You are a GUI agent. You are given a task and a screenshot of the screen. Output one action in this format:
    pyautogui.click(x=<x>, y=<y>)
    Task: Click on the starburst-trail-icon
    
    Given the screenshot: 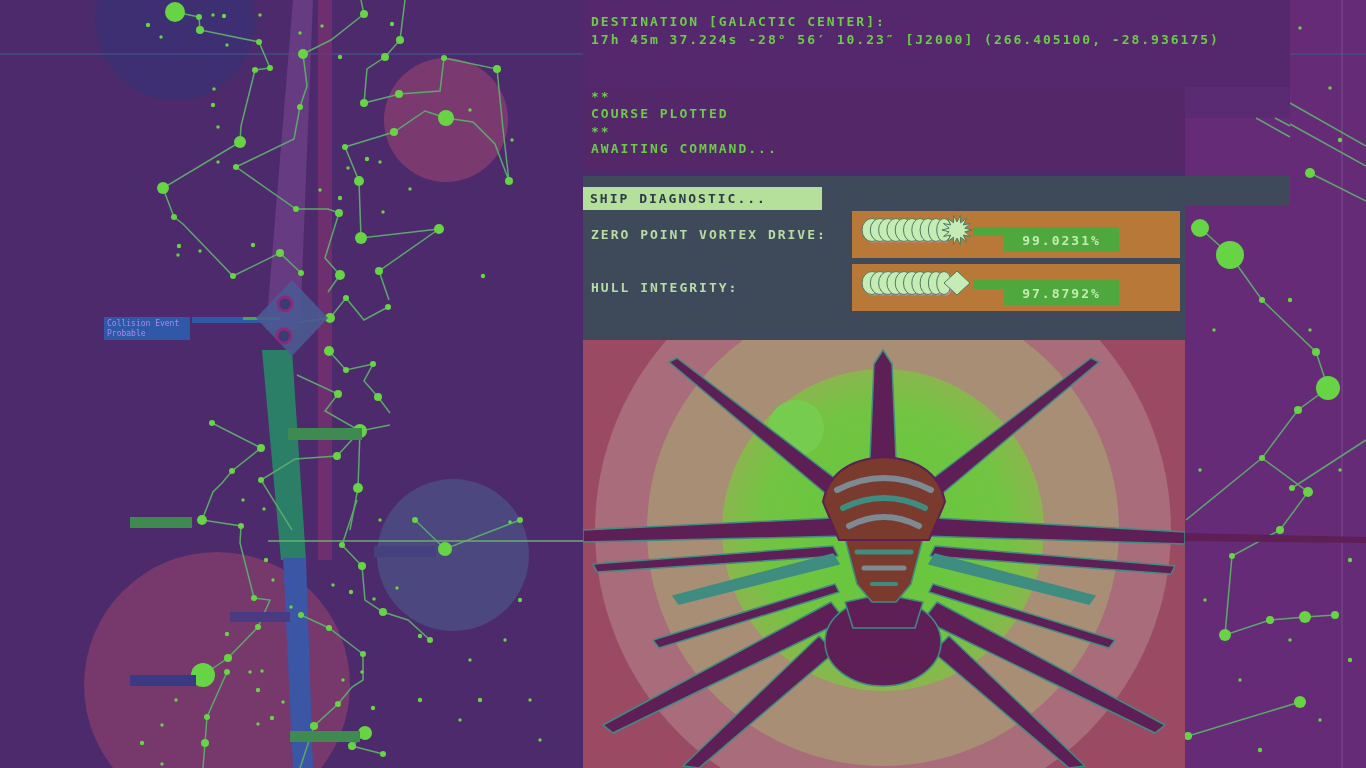 What is the action you would take?
    pyautogui.click(x=916, y=230)
    